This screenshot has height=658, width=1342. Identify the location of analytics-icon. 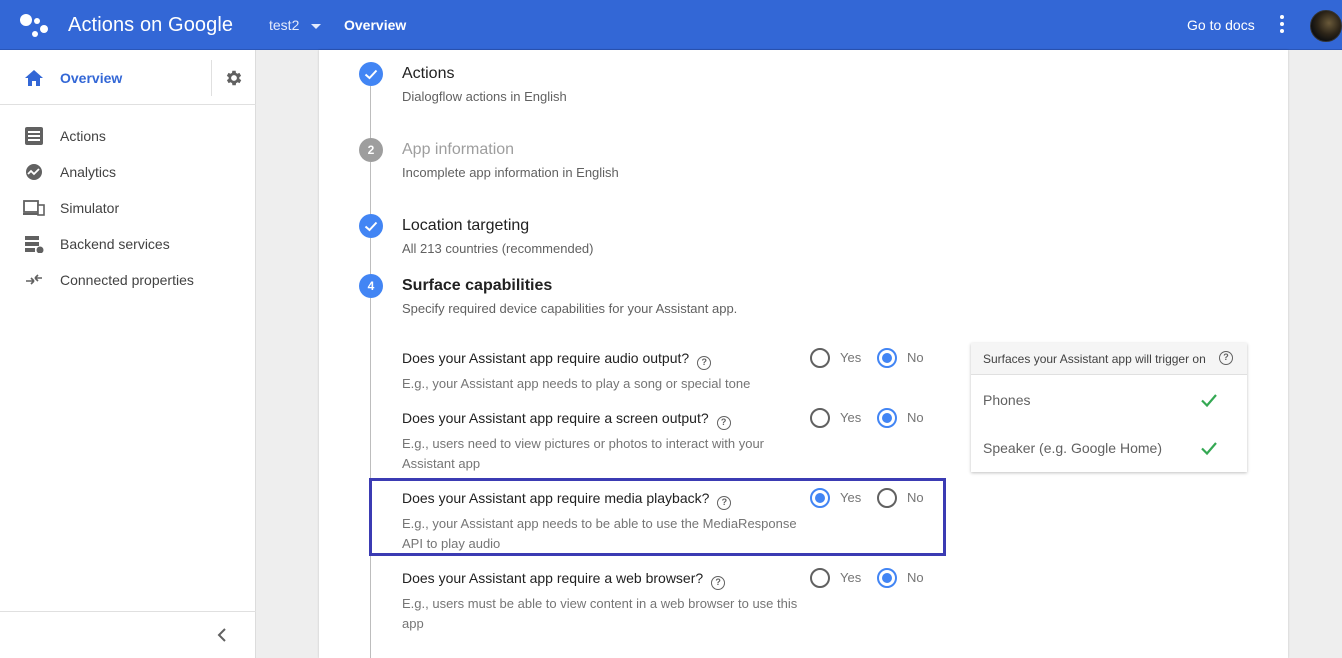
(34, 172).